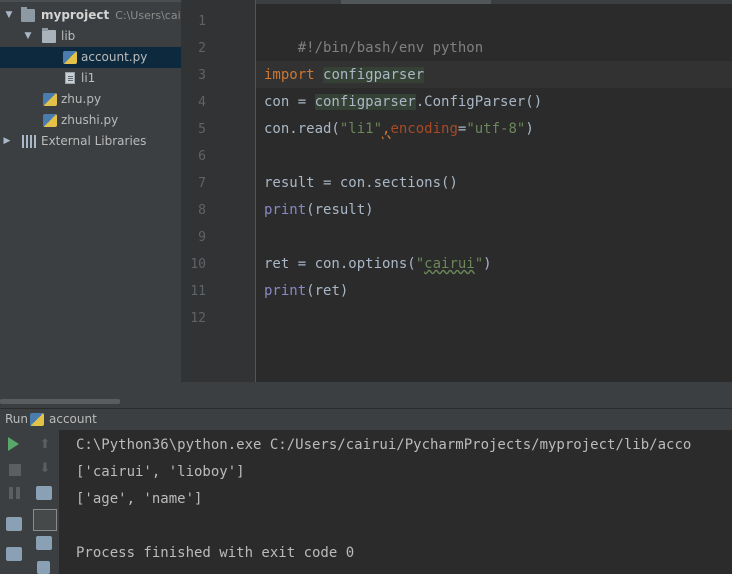 The image size is (732, 574). Describe the element at coordinates (302, 129) in the screenshot. I see `code-token: con.read(` at that location.